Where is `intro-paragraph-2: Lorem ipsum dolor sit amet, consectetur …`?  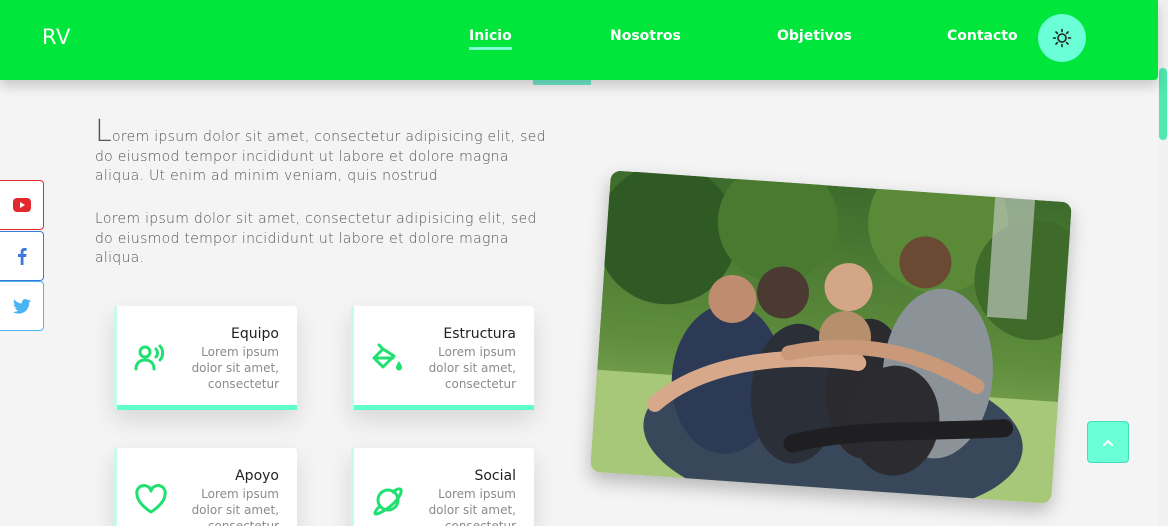
intro-paragraph-2: Lorem ipsum dolor sit amet, consectetur … is located at coordinates (316, 238).